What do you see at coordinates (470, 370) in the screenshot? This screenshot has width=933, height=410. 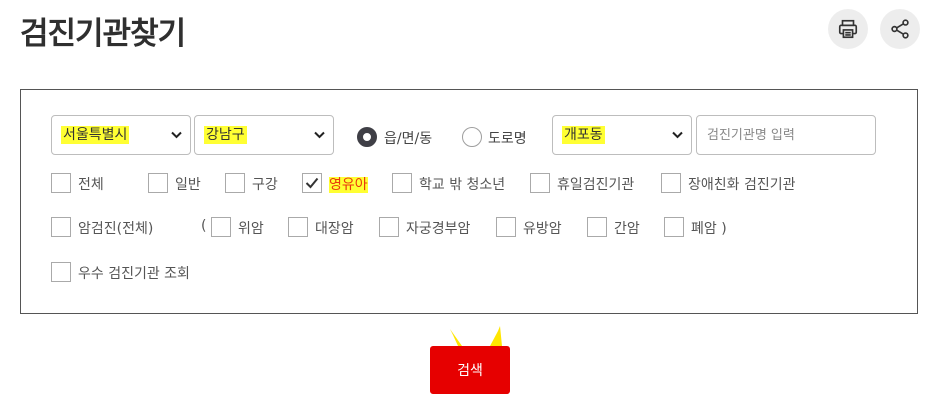 I see `search-button: 검색` at bounding box center [470, 370].